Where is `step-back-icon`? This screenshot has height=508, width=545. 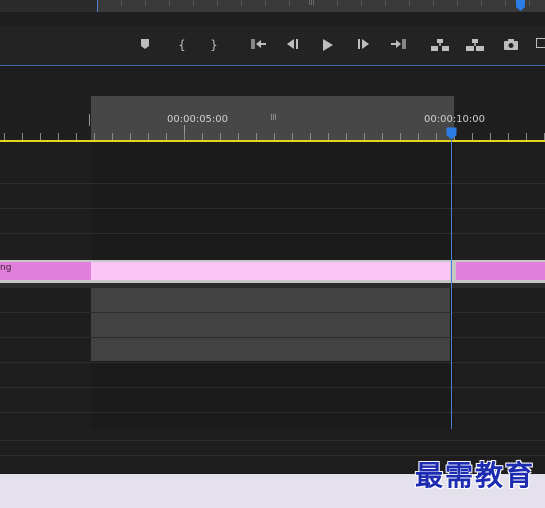 step-back-icon is located at coordinates (292, 44).